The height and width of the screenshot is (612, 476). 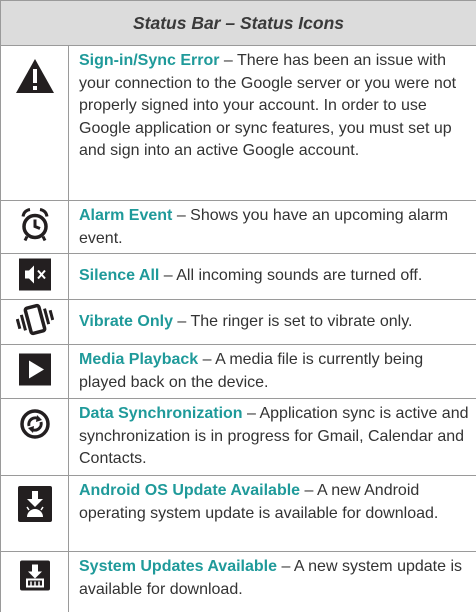 I want to click on vibrate-phone-icon, so click(x=34, y=322).